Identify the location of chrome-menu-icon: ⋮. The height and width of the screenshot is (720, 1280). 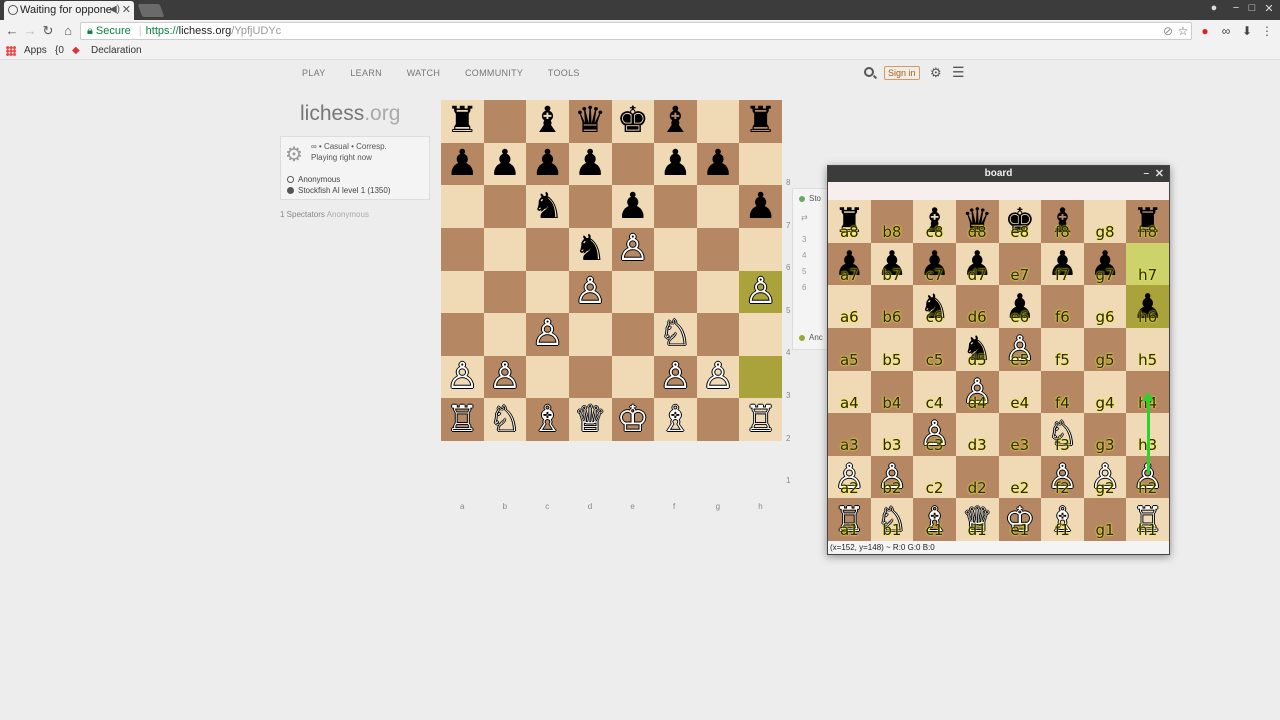
(1267, 31).